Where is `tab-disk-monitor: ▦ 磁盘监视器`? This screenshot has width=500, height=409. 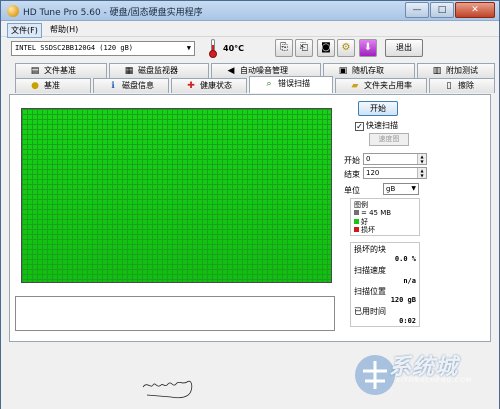 tab-disk-monitor: ▦ 磁盘监视器 is located at coordinates (159, 70).